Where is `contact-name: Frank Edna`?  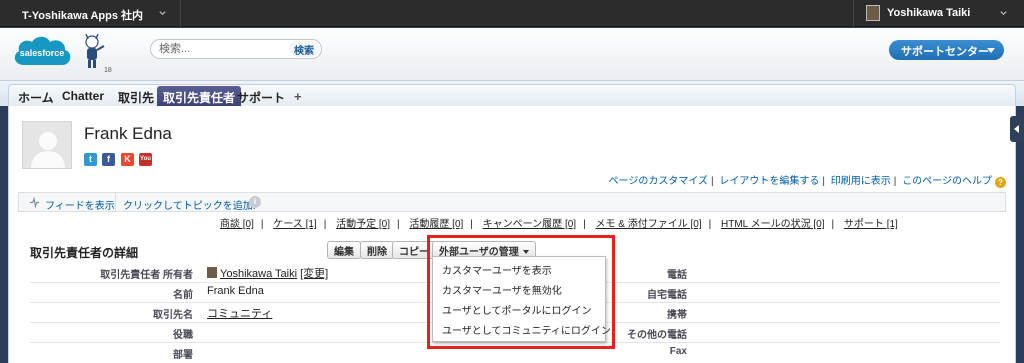
contact-name: Frank Edna is located at coordinates (128, 133).